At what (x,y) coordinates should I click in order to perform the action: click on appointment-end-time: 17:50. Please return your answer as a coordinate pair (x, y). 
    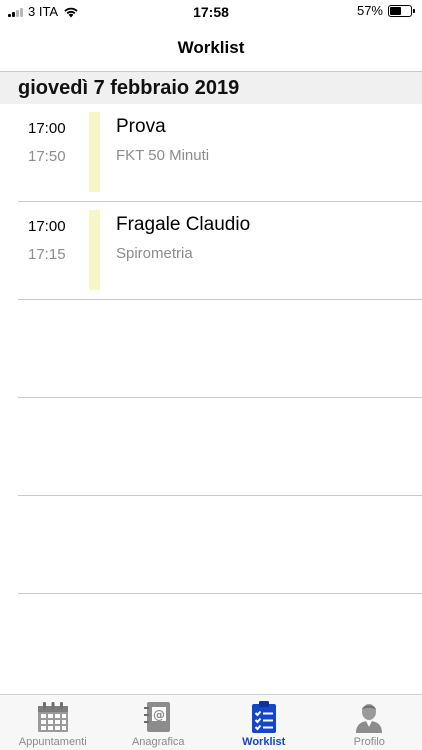
    Looking at the image, I should click on (47, 156).